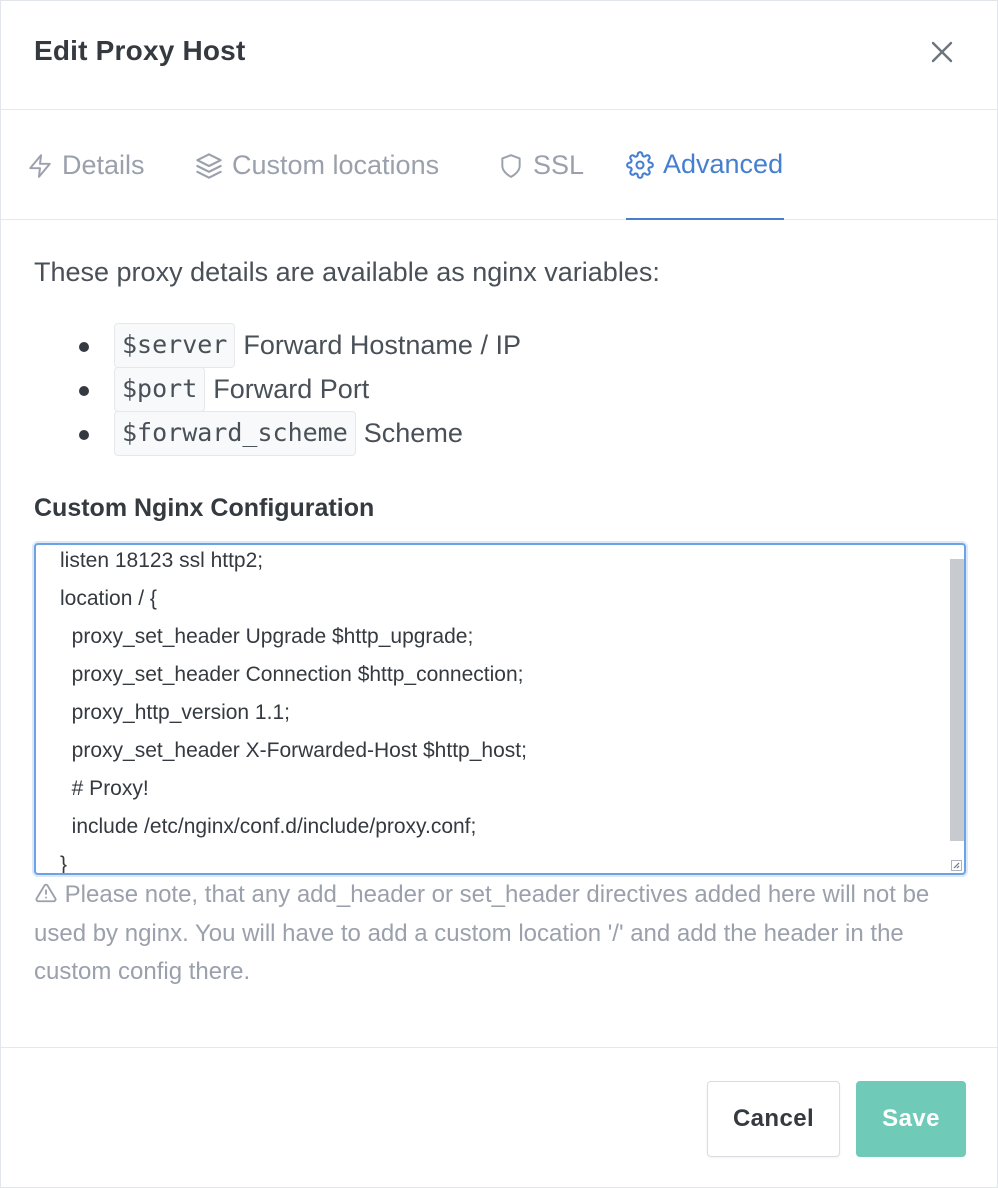 The width and height of the screenshot is (998, 1188). What do you see at coordinates (382, 344) in the screenshot?
I see `variable-description: Forward Hostname / IP` at bounding box center [382, 344].